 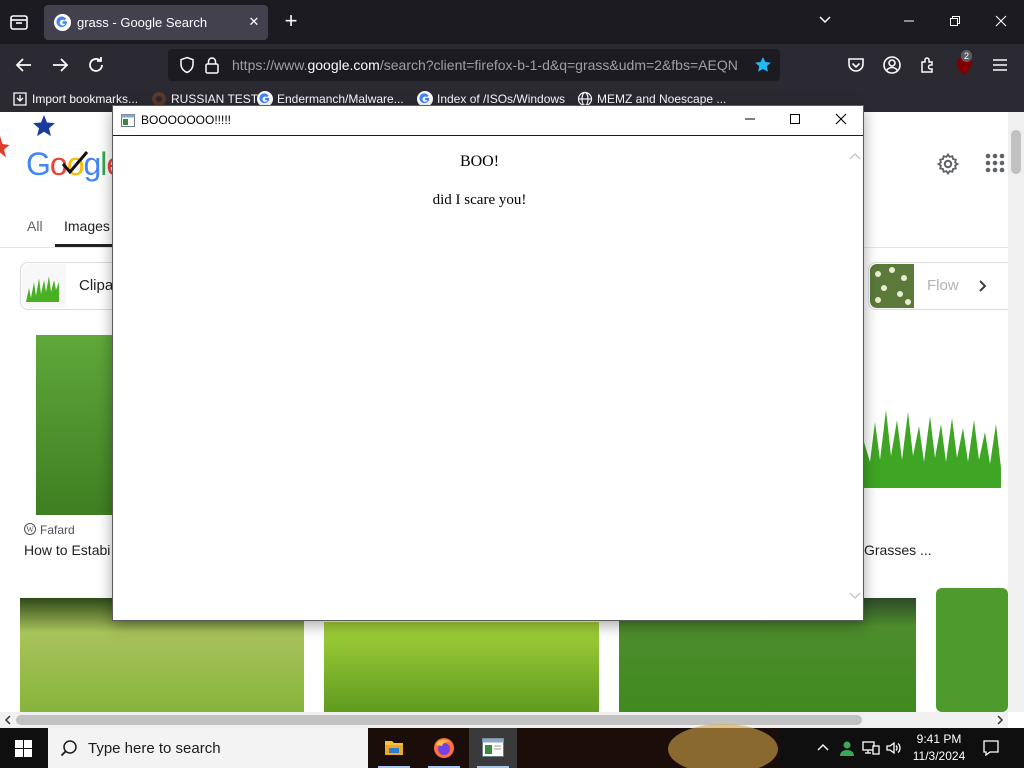 I want to click on page-vertical-scrollbar, so click(x=1016, y=412).